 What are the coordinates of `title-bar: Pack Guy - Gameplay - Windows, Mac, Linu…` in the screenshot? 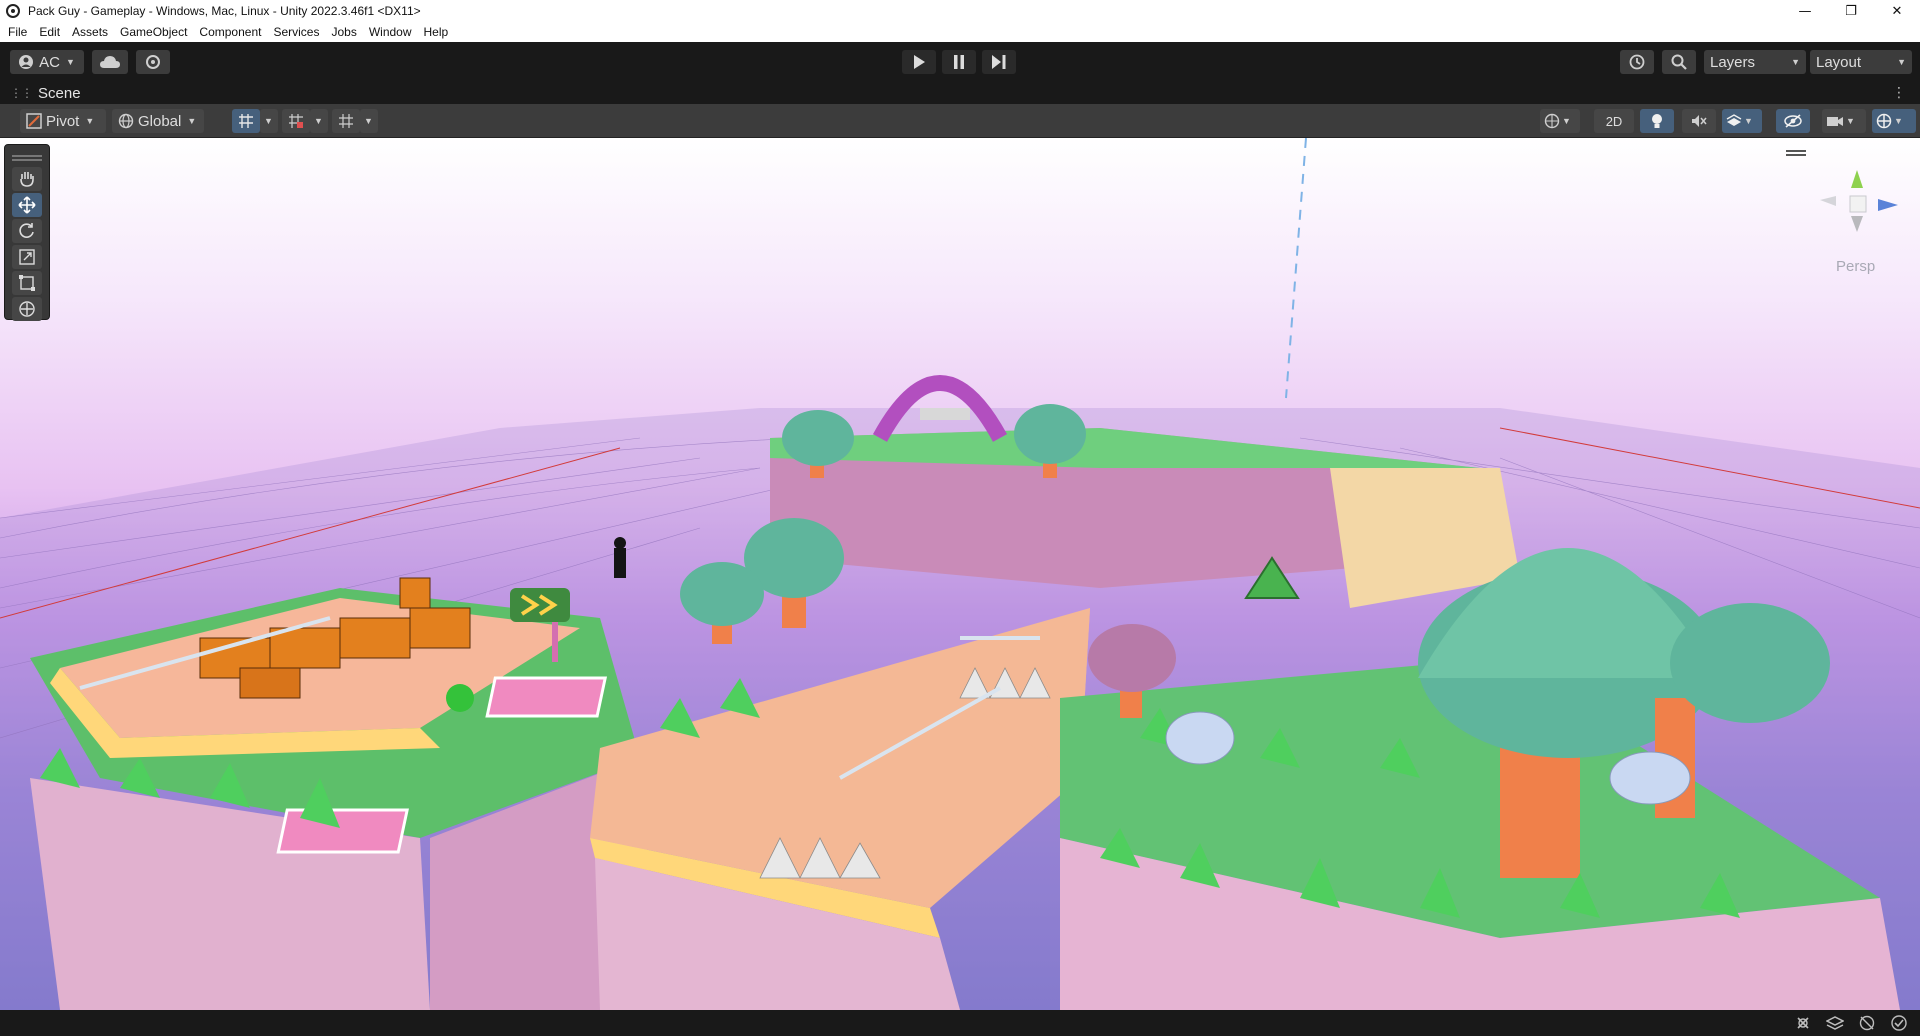 It's located at (960, 11).